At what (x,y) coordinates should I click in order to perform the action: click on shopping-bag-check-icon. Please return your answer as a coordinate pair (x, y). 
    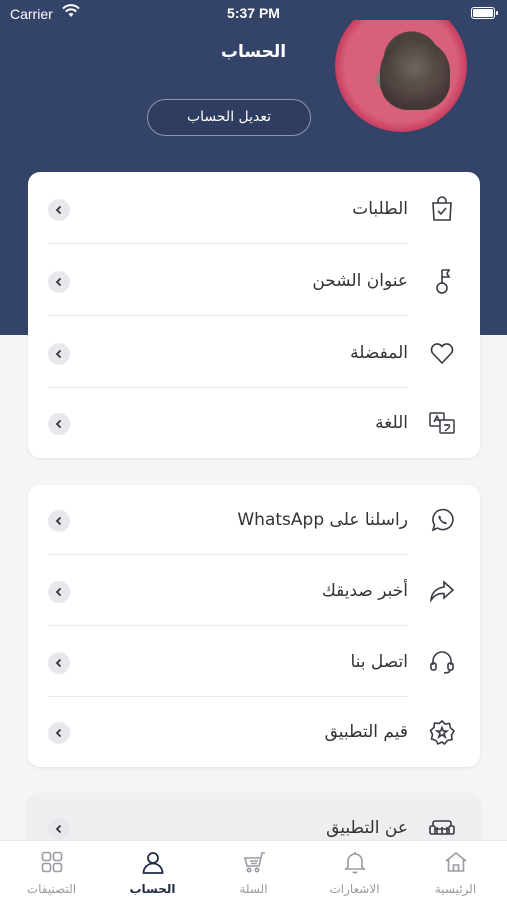
    Looking at the image, I should click on (442, 208).